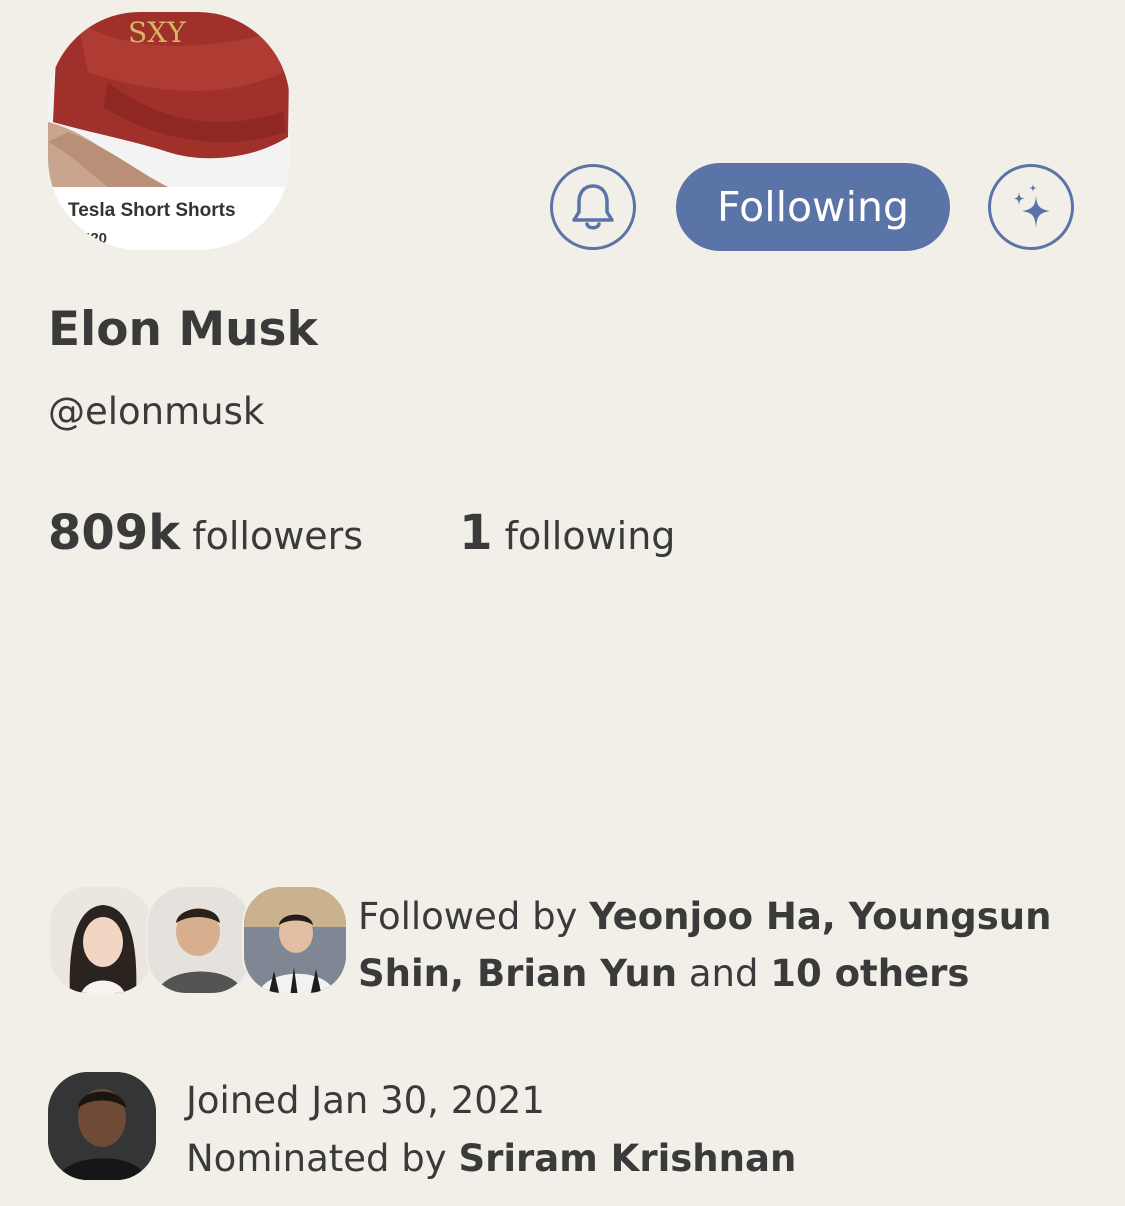 This screenshot has height=1206, width=1125. What do you see at coordinates (278, 536) in the screenshot?
I see `followers-label: followers` at bounding box center [278, 536].